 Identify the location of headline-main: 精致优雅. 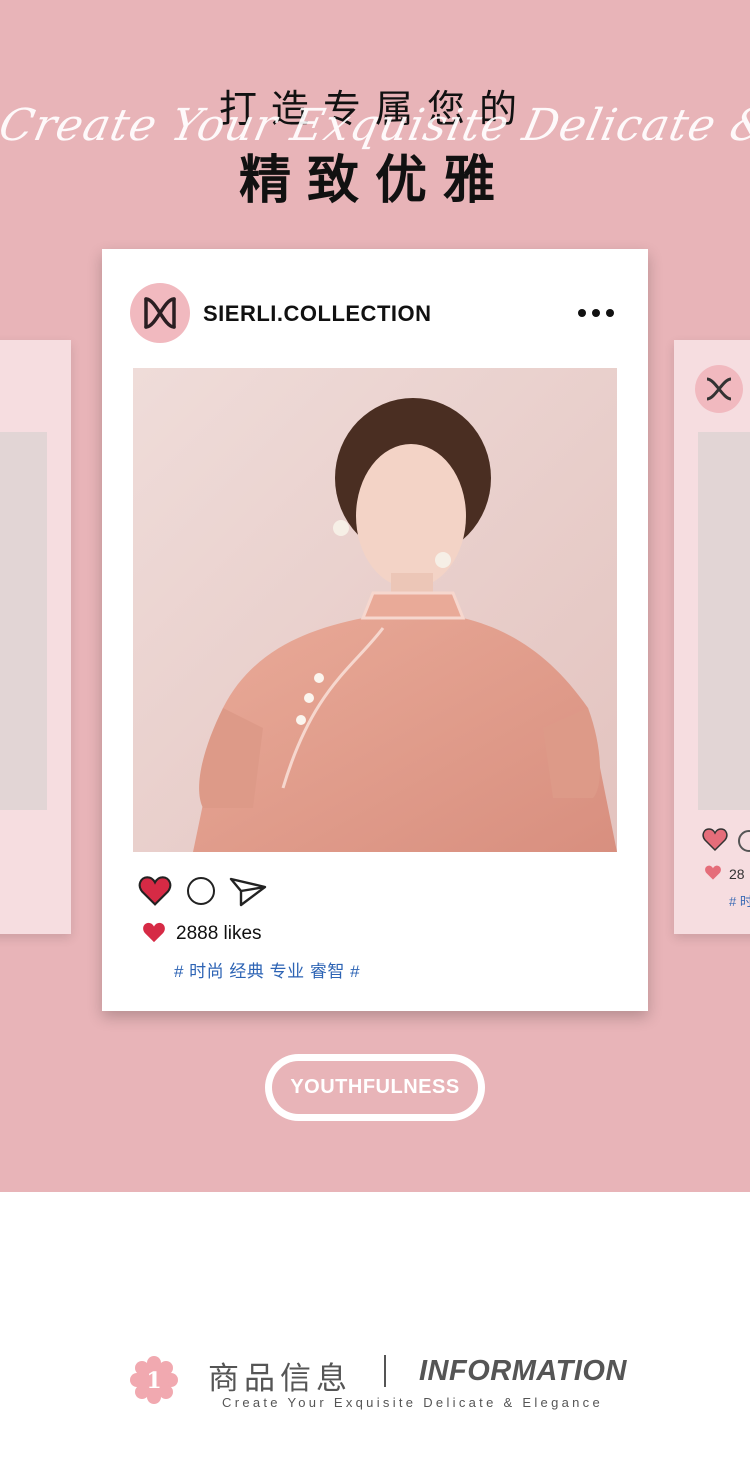
(374, 181).